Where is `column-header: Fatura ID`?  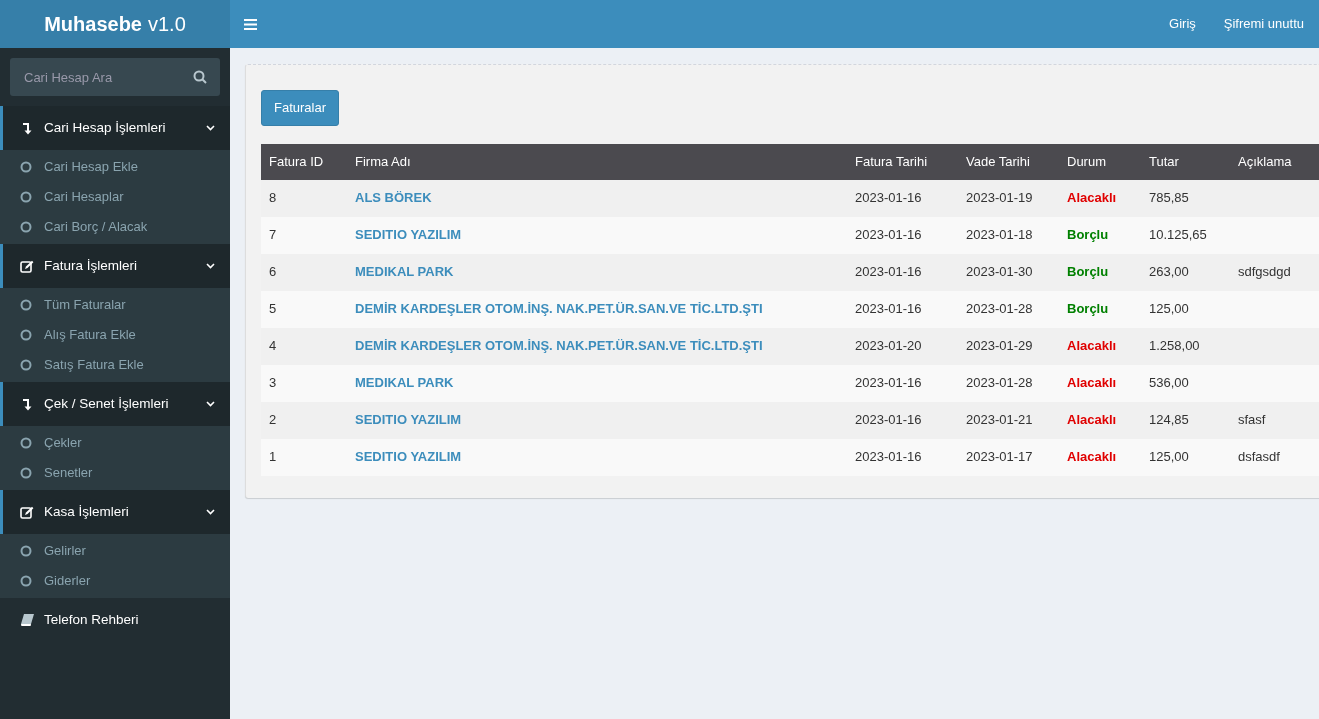
column-header: Fatura ID is located at coordinates (304, 161).